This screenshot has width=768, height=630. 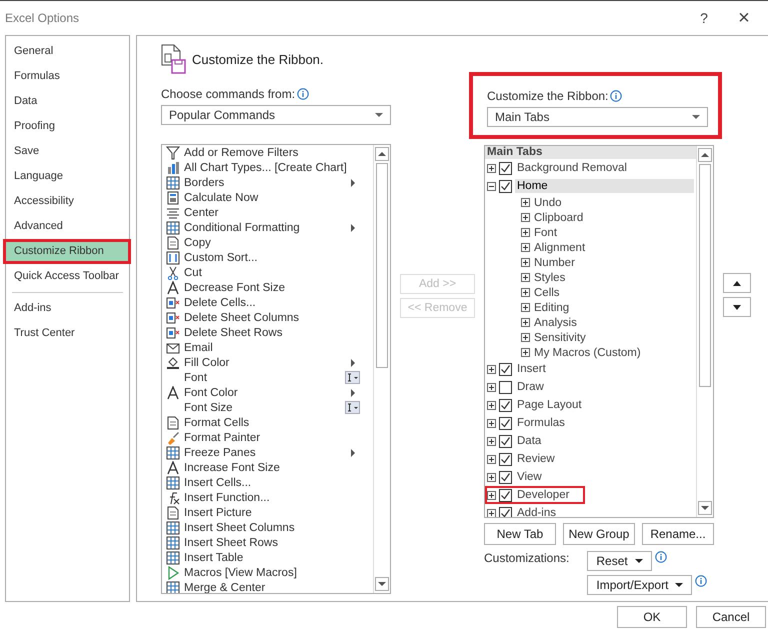 What do you see at coordinates (604, 186) in the screenshot?
I see `tree-item: Home` at bounding box center [604, 186].